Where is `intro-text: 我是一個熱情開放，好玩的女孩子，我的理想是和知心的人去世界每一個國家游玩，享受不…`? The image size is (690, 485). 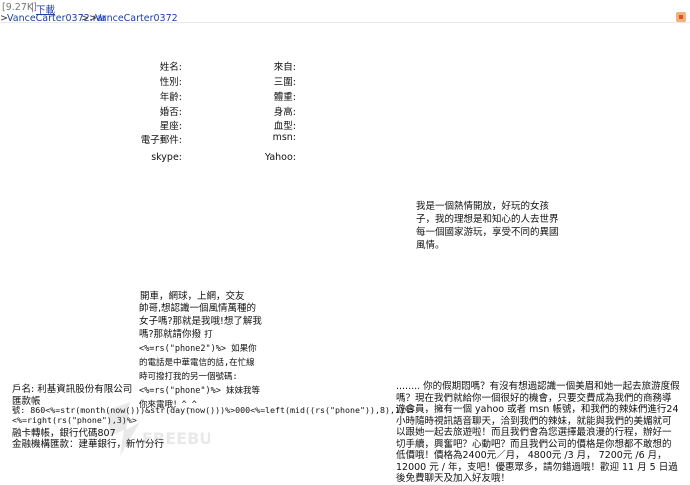
intro-text: 我是一個熱情開放，好玩的女孩子，我的理想是和知心的人去世界每一個國家游玩，享受不… is located at coordinates (487, 226).